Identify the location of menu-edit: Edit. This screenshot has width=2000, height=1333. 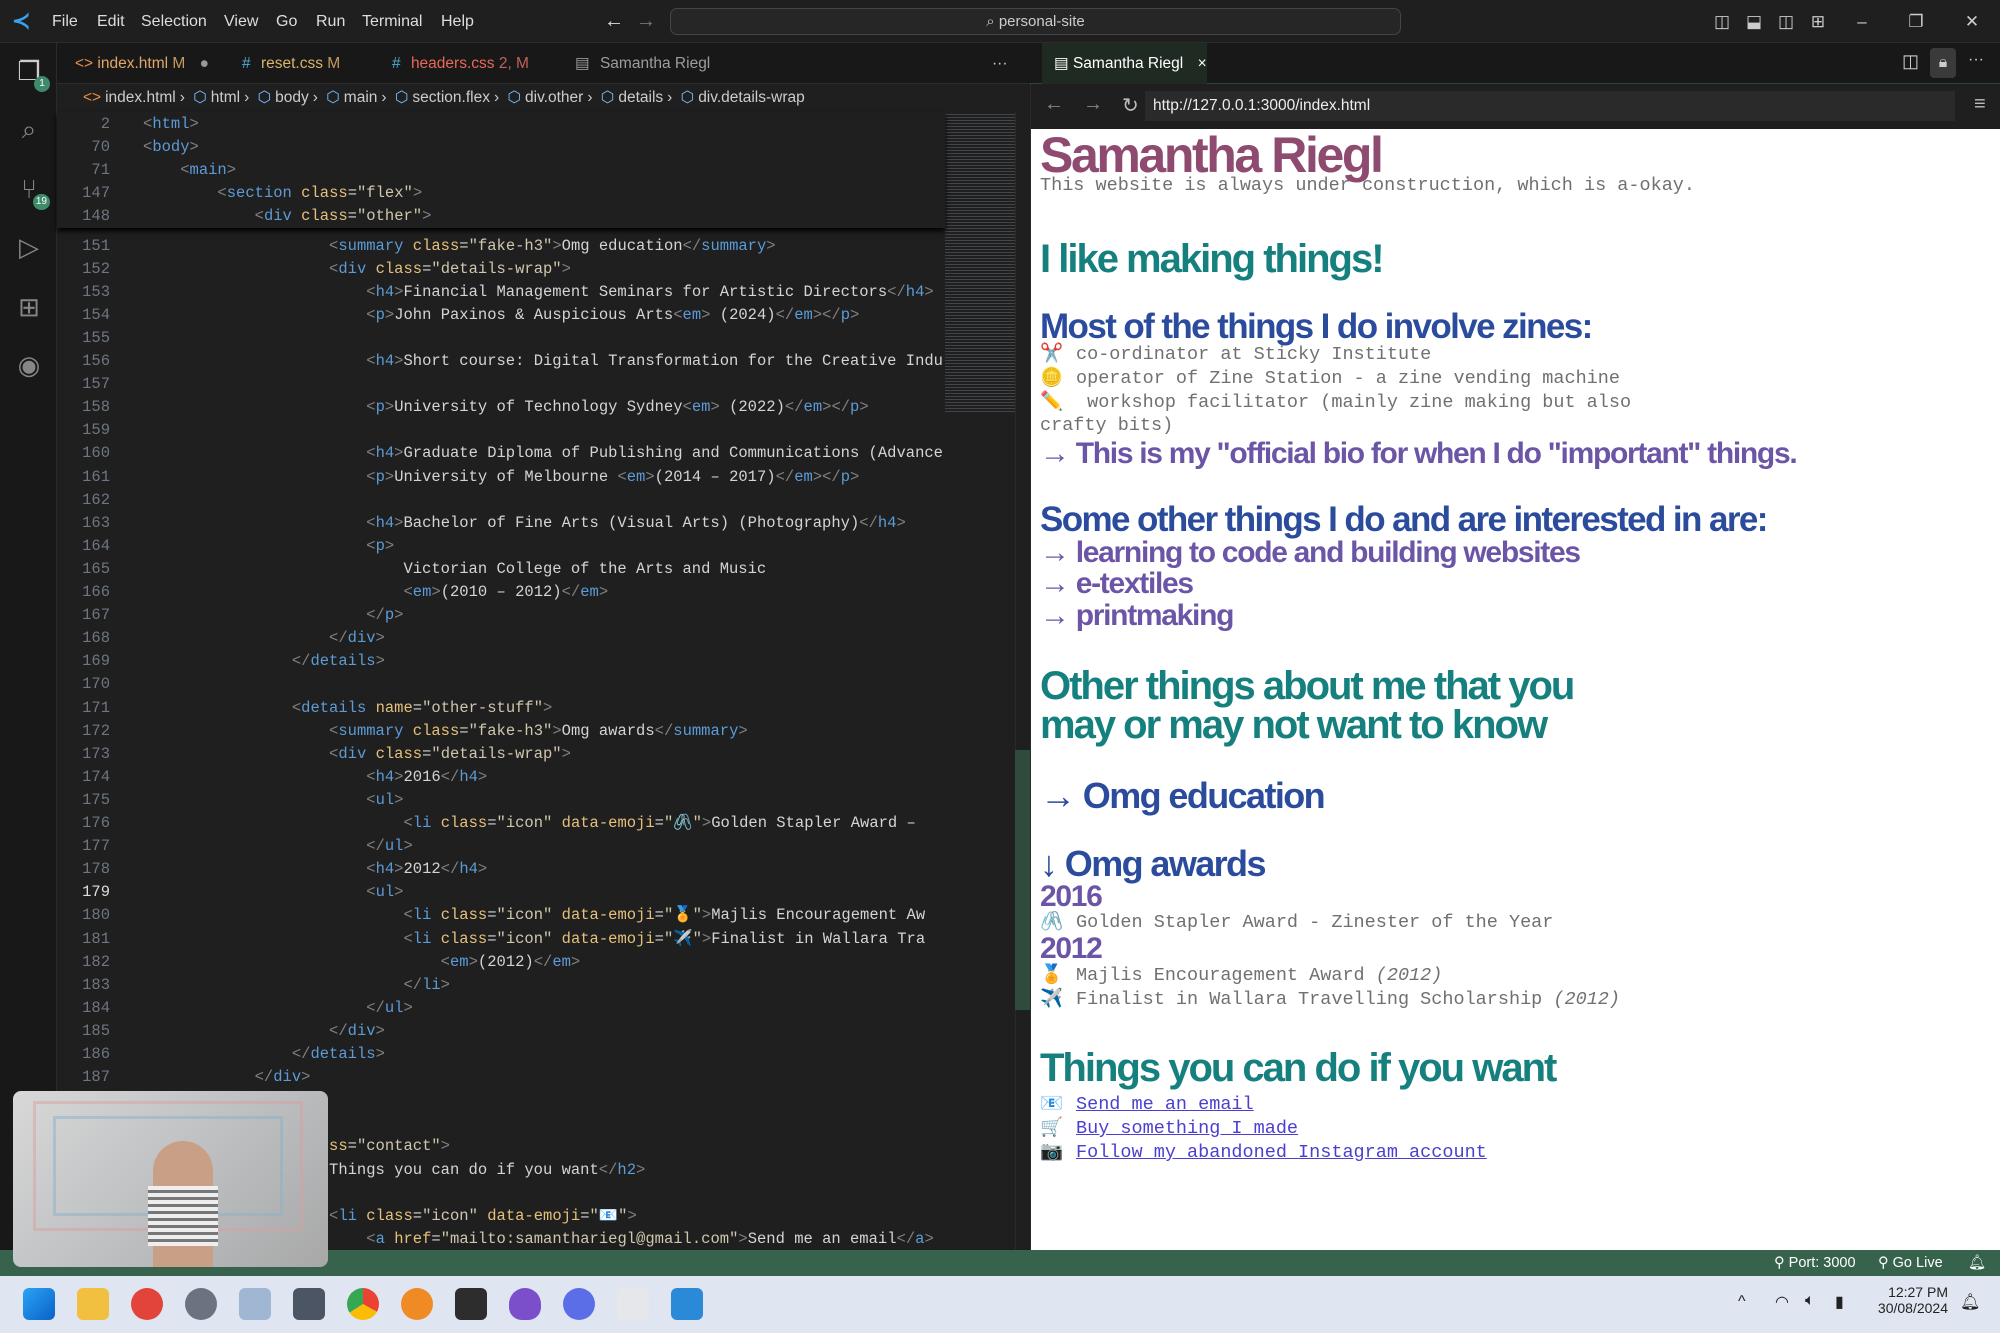
(111, 21).